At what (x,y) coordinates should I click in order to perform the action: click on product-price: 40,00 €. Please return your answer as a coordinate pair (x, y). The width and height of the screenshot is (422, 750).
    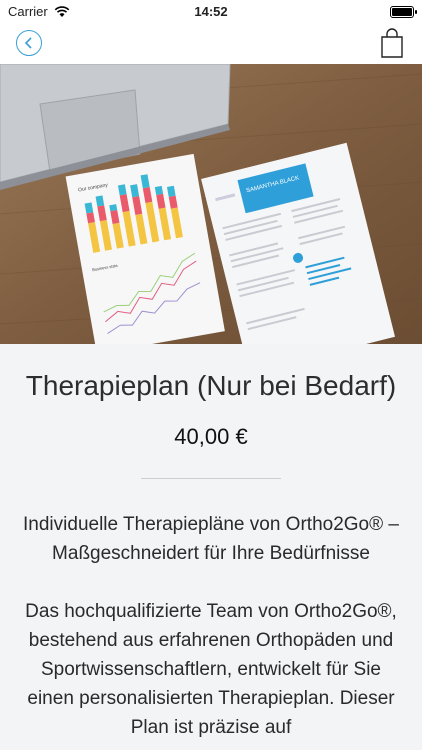
    Looking at the image, I should click on (211, 436).